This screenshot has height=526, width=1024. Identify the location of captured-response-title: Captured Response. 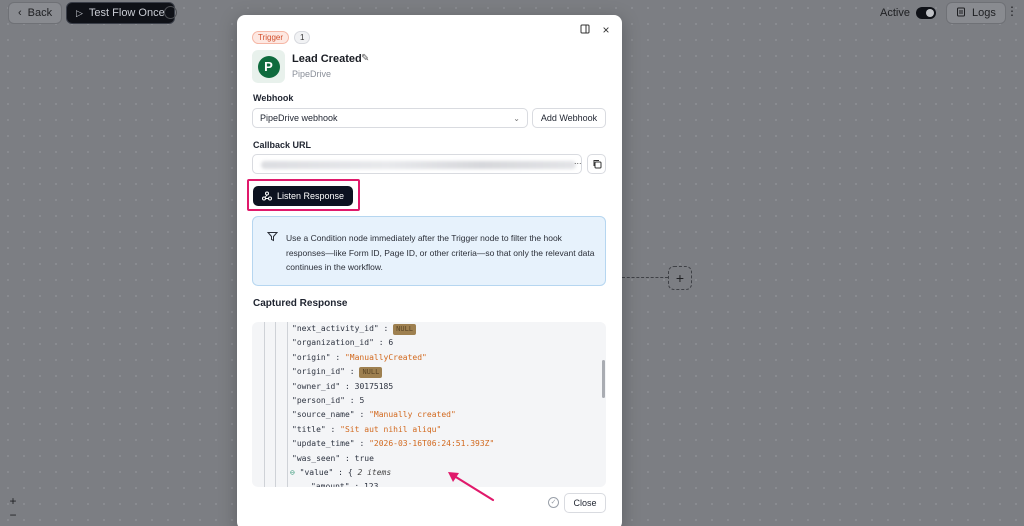
(300, 303).